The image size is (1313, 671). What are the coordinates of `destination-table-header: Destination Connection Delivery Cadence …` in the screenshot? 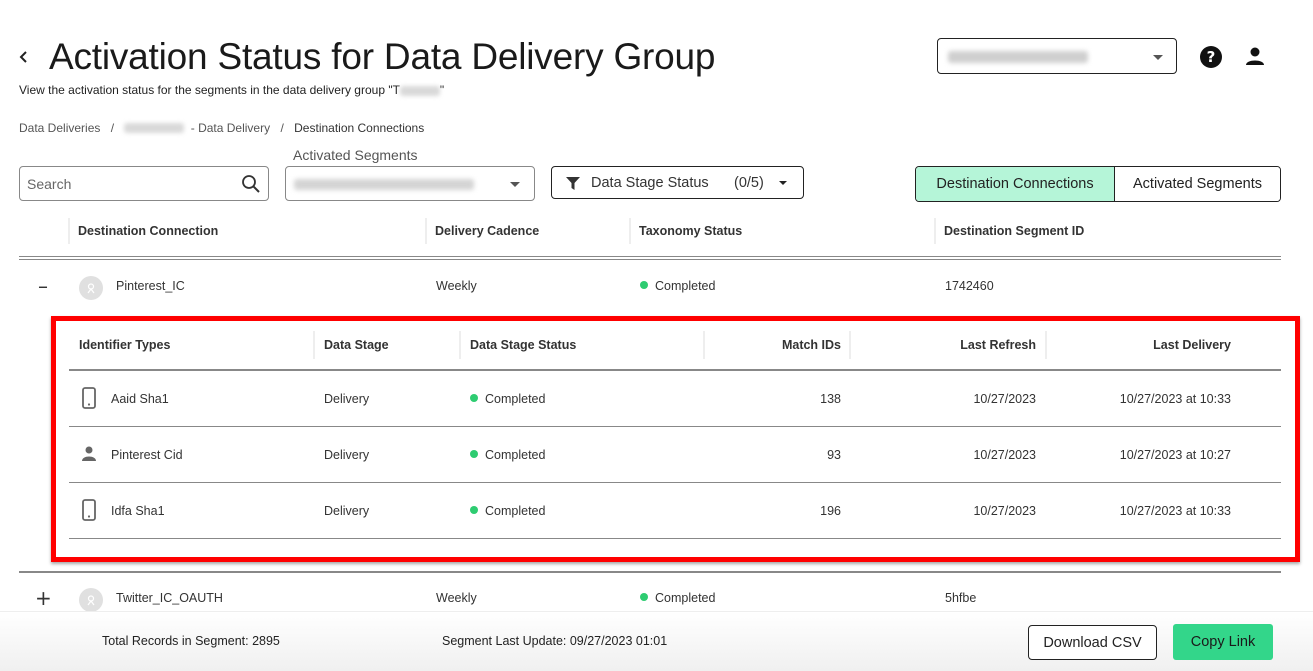 It's located at (650, 237).